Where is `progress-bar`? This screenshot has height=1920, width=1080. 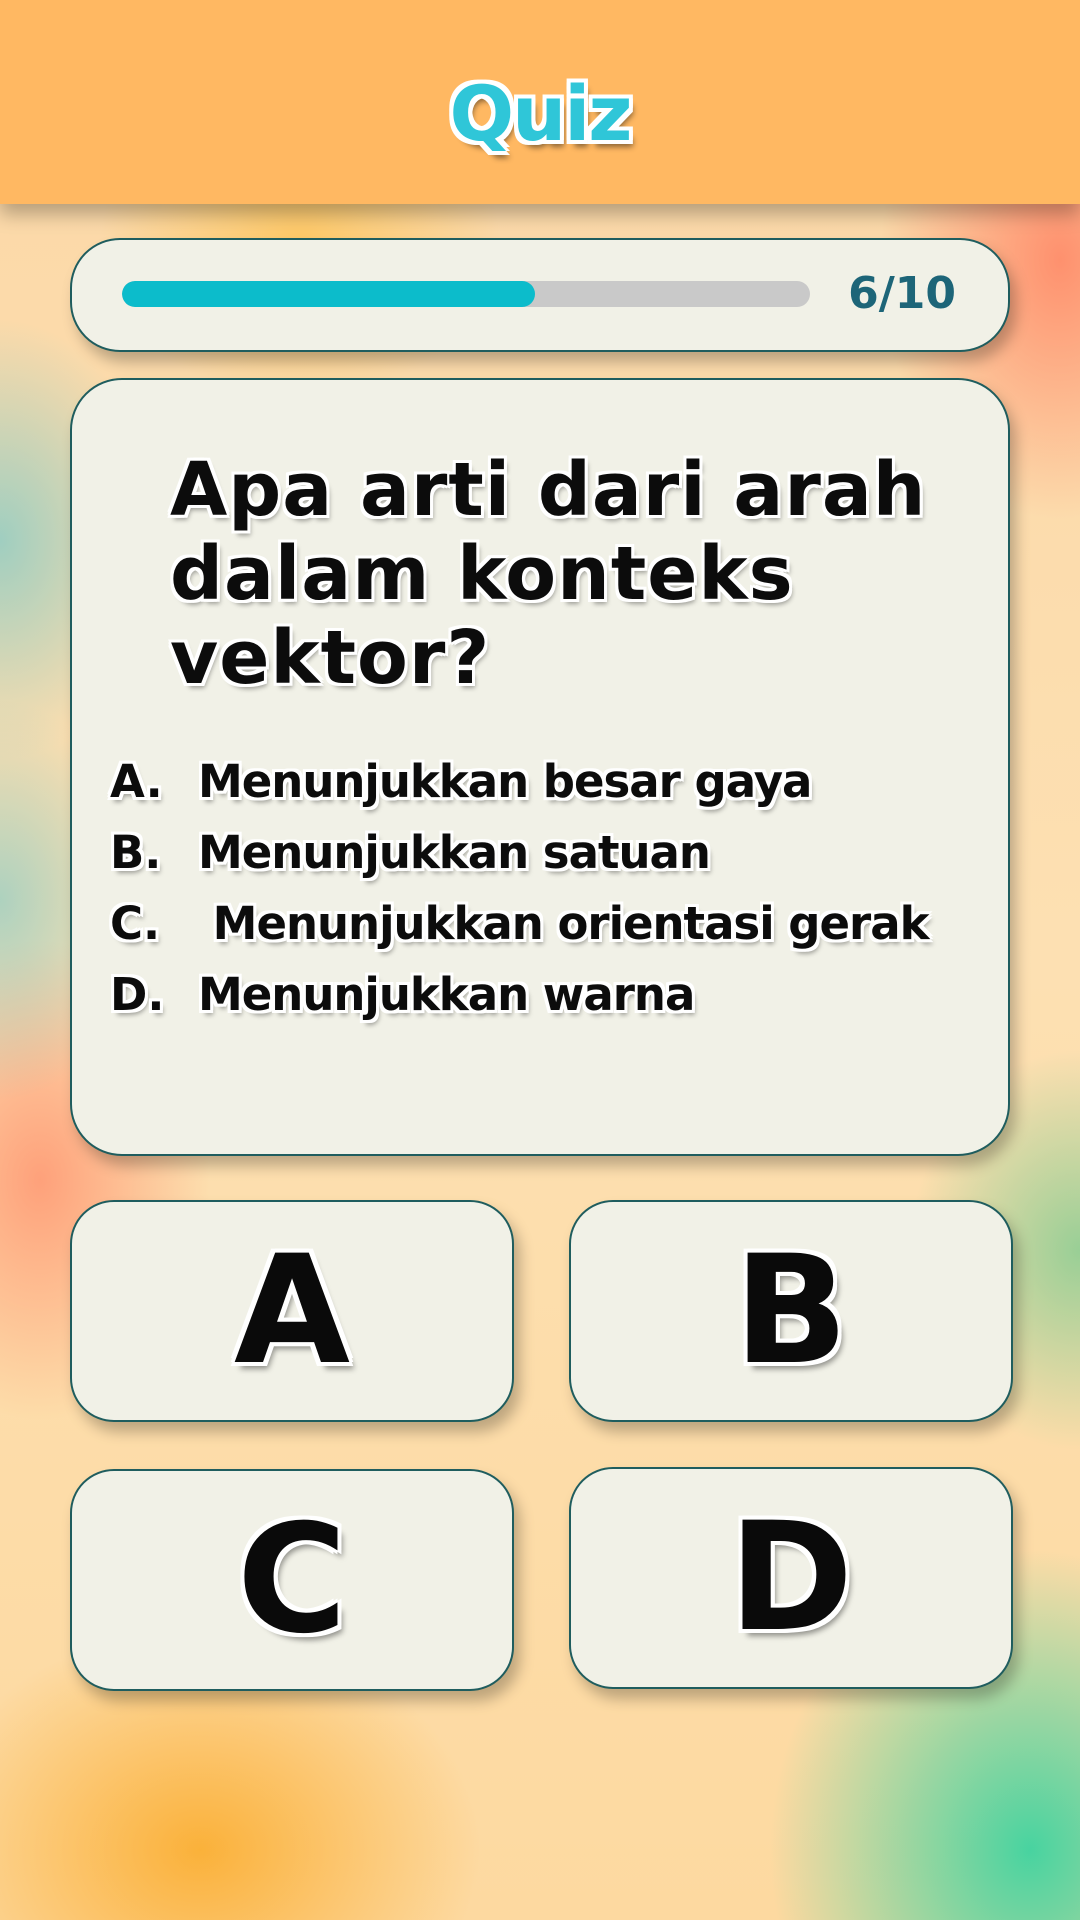 progress-bar is located at coordinates (466, 294).